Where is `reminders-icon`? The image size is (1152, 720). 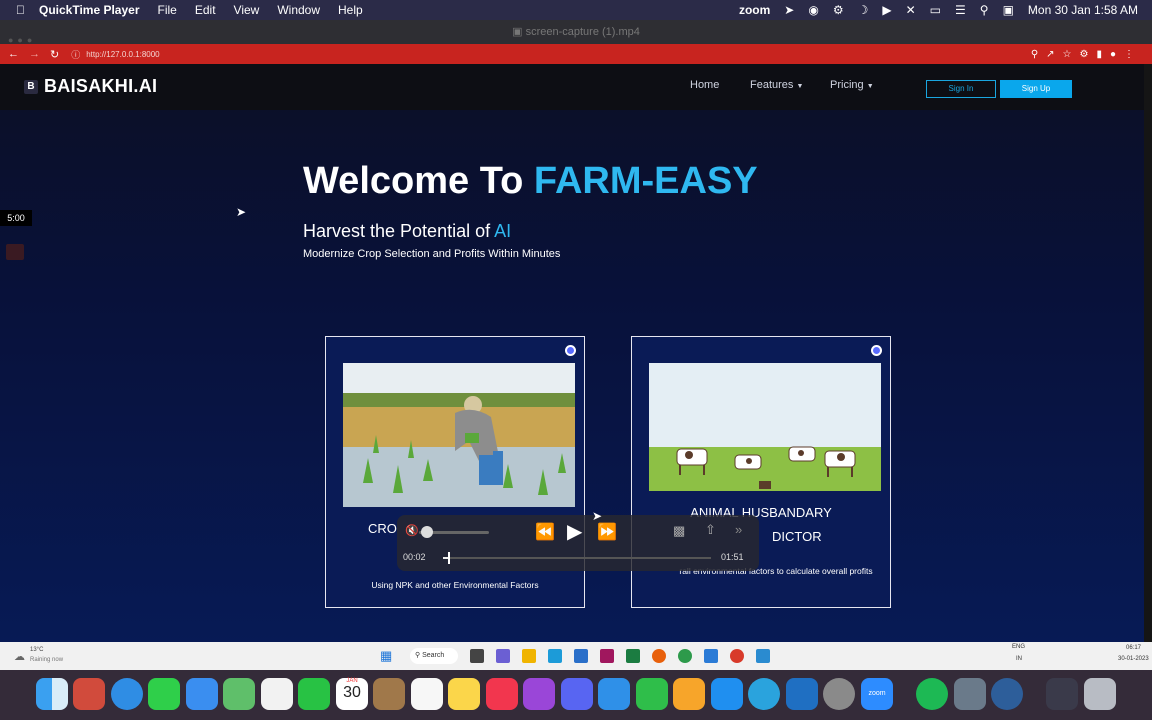
reminders-icon is located at coordinates (427, 694).